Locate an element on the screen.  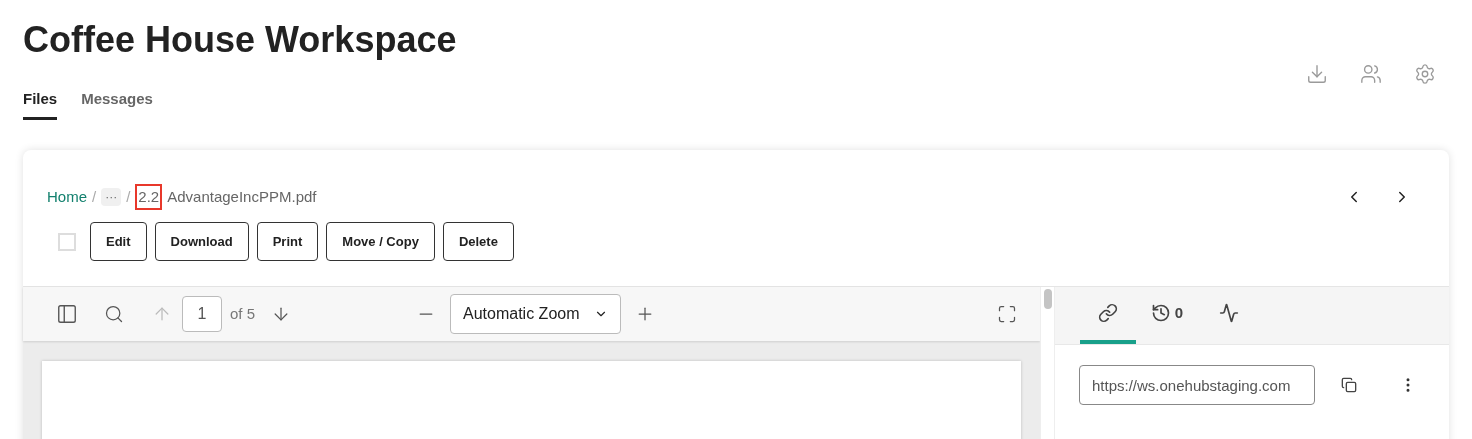
zoom-select: Automatic Zoom is located at coordinates (536, 314).